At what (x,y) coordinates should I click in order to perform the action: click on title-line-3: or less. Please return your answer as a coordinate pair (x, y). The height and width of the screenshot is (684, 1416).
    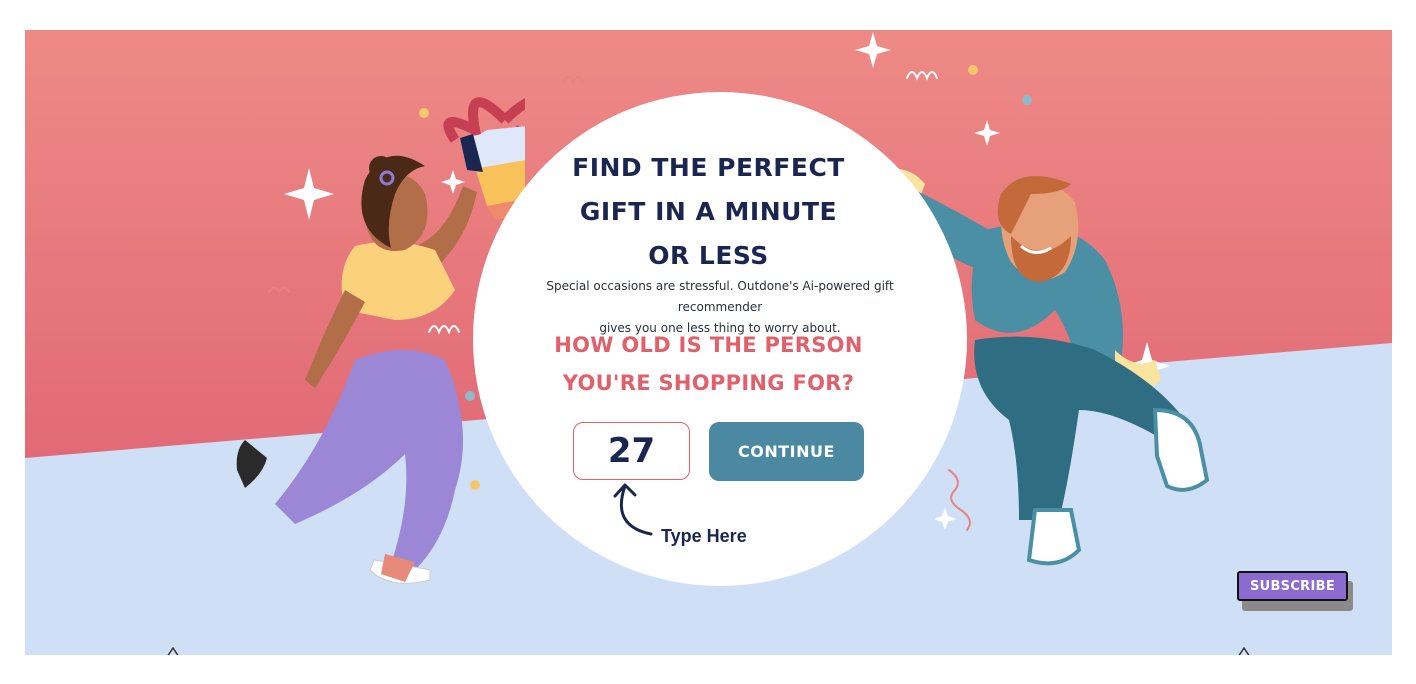
    Looking at the image, I should click on (708, 255).